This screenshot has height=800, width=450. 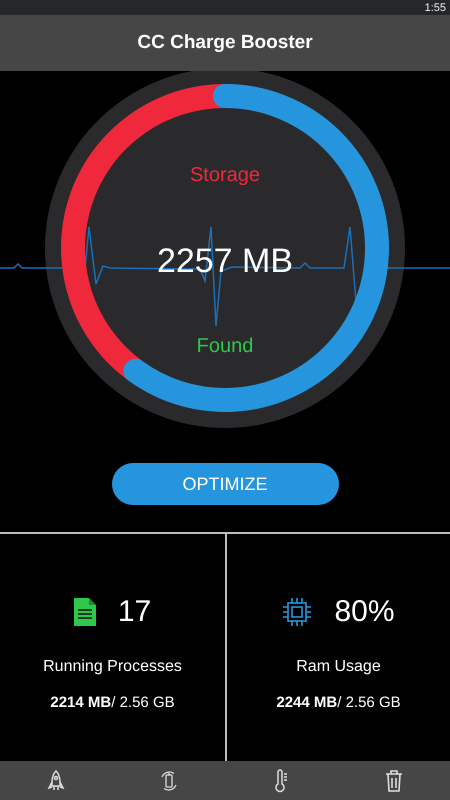 What do you see at coordinates (364, 612) in the screenshot?
I see `stat-value: 80%` at bounding box center [364, 612].